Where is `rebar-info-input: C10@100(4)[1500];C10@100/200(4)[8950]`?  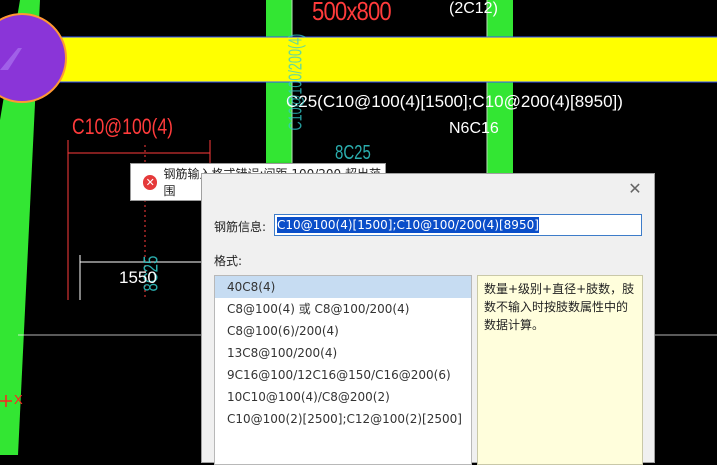
rebar-info-input: C10@100(4)[1500];C10@100/200(4)[8950] is located at coordinates (458, 225).